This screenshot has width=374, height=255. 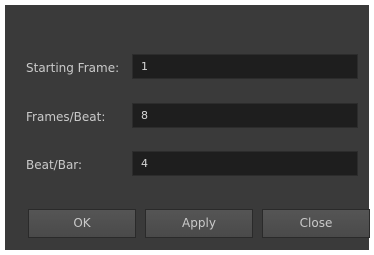 What do you see at coordinates (73, 68) in the screenshot?
I see `starting-frame-label: Starting Frame:` at bounding box center [73, 68].